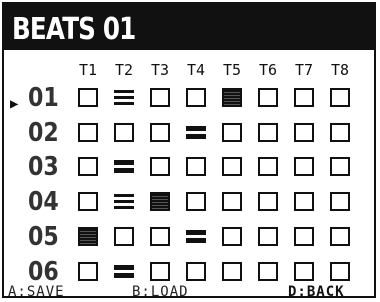 This screenshot has height=302, width=380. What do you see at coordinates (232, 70) in the screenshot?
I see `column-header-t5: T5` at bounding box center [232, 70].